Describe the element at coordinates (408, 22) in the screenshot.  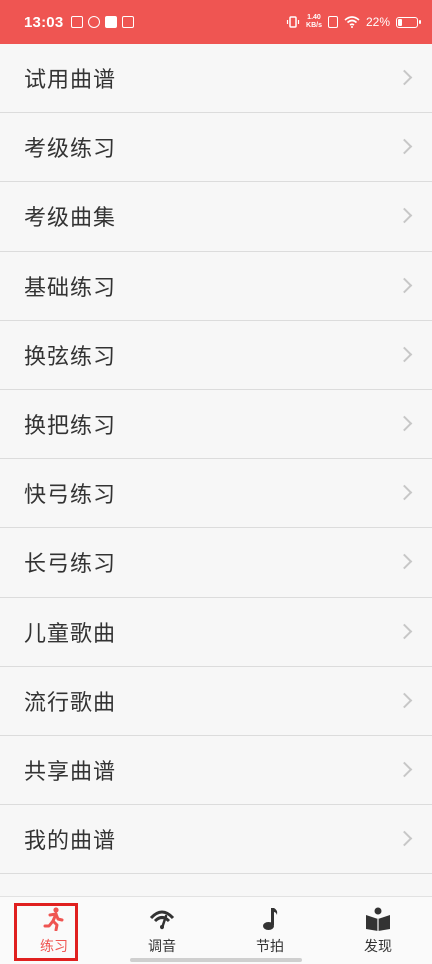
I see `battery-icon` at that location.